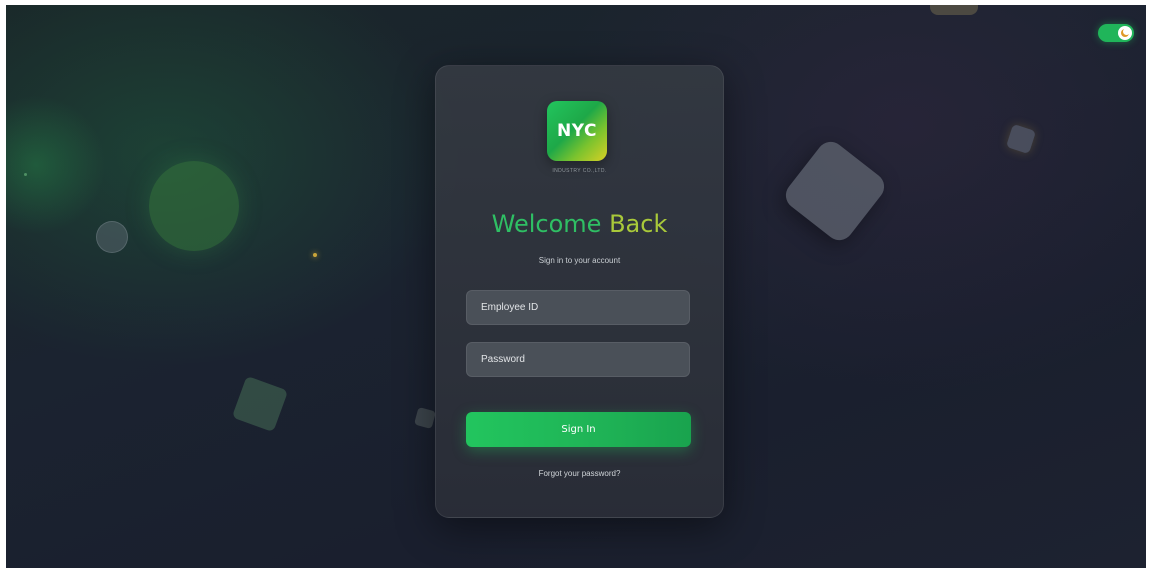 The width and height of the screenshot is (1149, 570). I want to click on moon-icon, so click(1125, 32).